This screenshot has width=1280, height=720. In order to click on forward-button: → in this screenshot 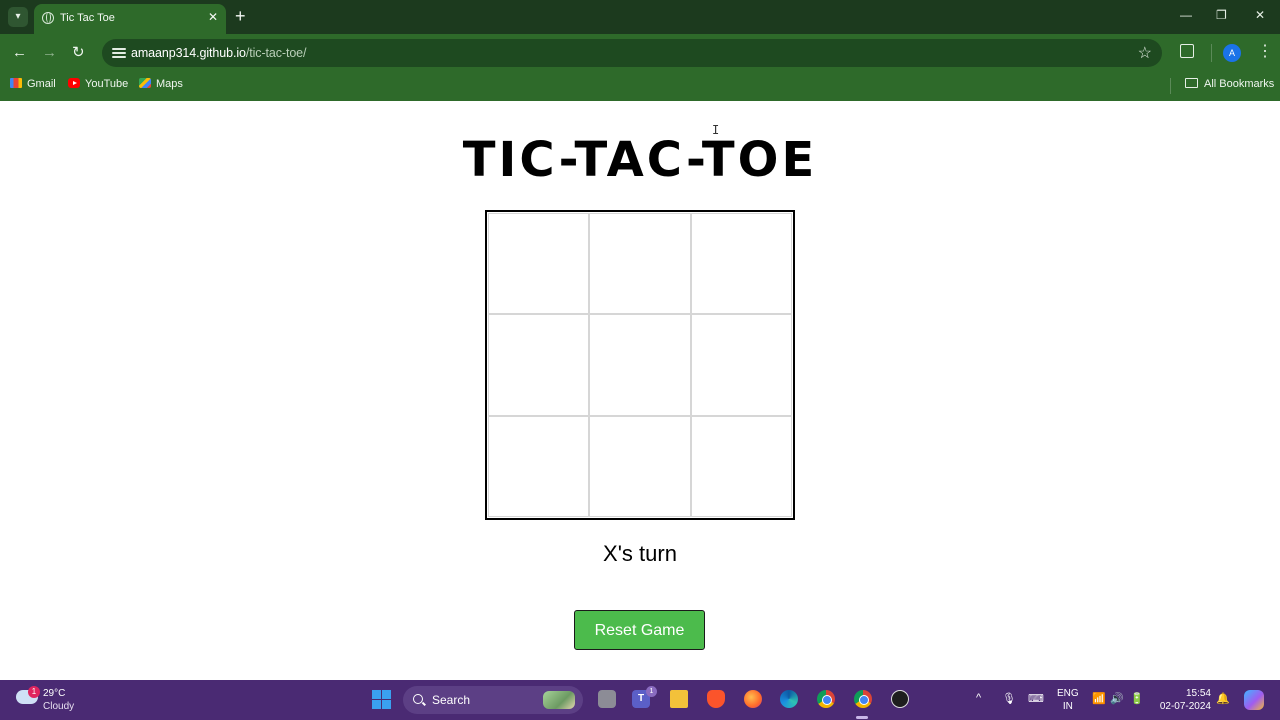, I will do `click(49, 53)`.